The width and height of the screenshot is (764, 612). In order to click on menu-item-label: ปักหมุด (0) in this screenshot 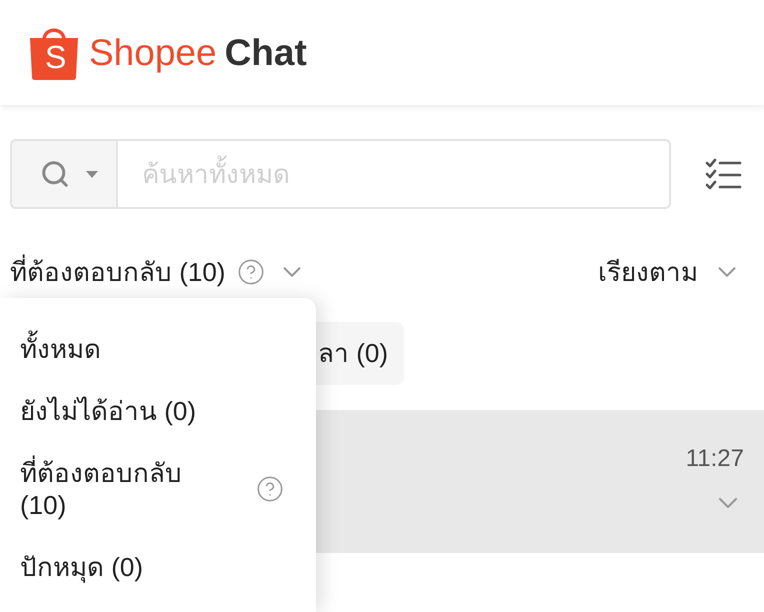, I will do `click(82, 567)`.